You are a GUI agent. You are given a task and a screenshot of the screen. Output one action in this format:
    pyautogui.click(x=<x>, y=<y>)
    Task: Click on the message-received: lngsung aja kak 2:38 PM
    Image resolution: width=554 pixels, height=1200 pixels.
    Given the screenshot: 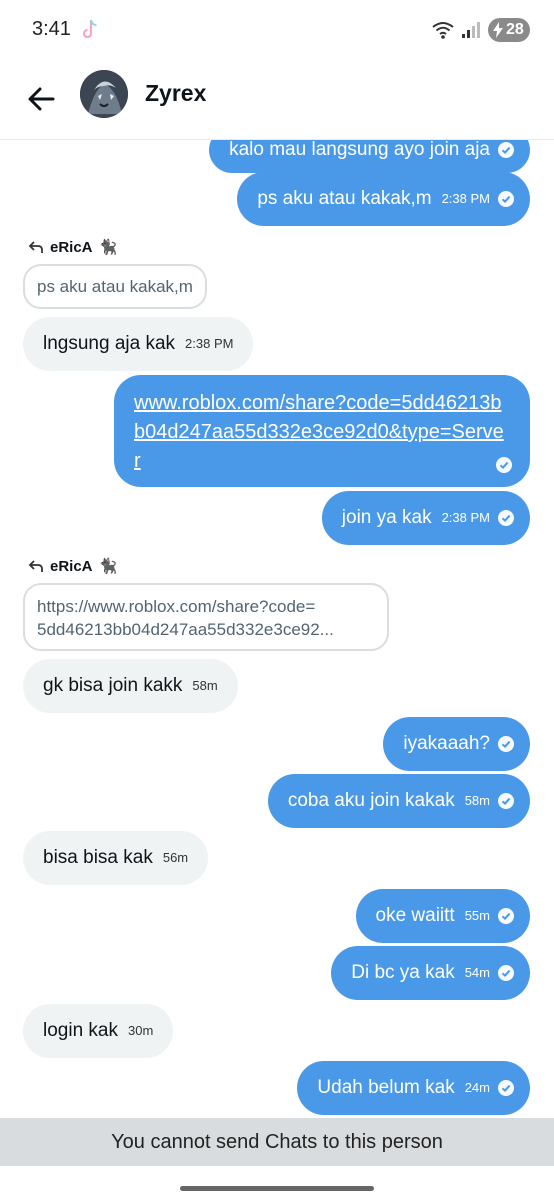 What is the action you would take?
    pyautogui.click(x=138, y=344)
    